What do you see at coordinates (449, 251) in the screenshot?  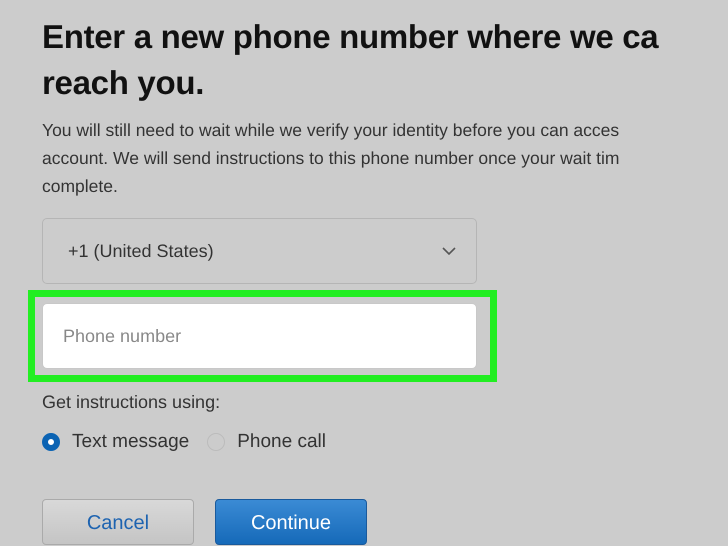 I see `chevron-down-icon` at bounding box center [449, 251].